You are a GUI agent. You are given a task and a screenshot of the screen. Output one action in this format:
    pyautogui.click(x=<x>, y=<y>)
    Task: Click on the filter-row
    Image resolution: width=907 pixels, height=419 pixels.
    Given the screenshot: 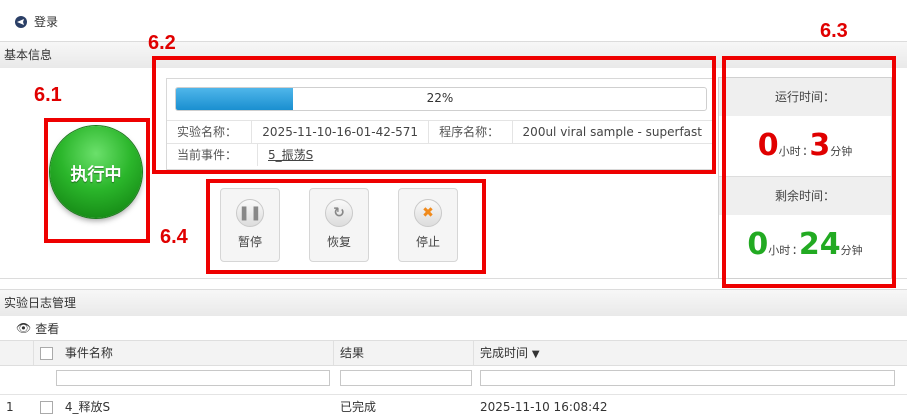 What is the action you would take?
    pyautogui.click(x=453, y=378)
    